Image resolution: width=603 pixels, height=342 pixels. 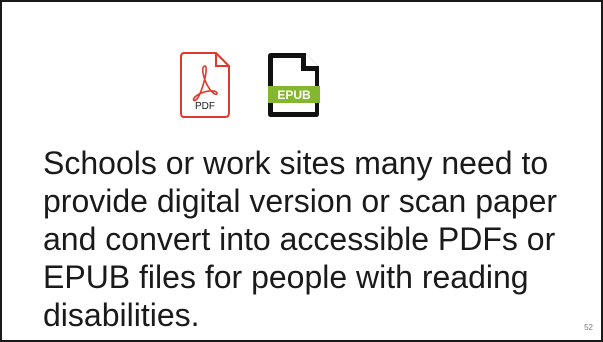 I want to click on file-format-icons: PDF EPUB, so click(x=265, y=87).